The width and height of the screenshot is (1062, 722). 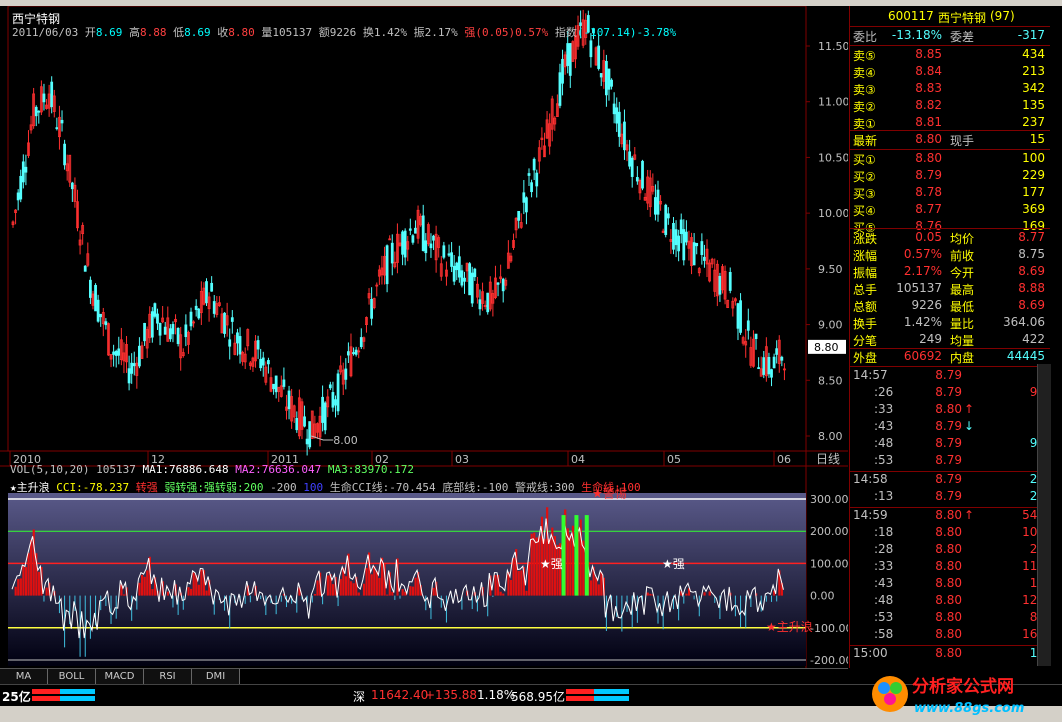 What do you see at coordinates (950, 289) in the screenshot?
I see `stat-row: 总手 105137 最高 8.88` at bounding box center [950, 289].